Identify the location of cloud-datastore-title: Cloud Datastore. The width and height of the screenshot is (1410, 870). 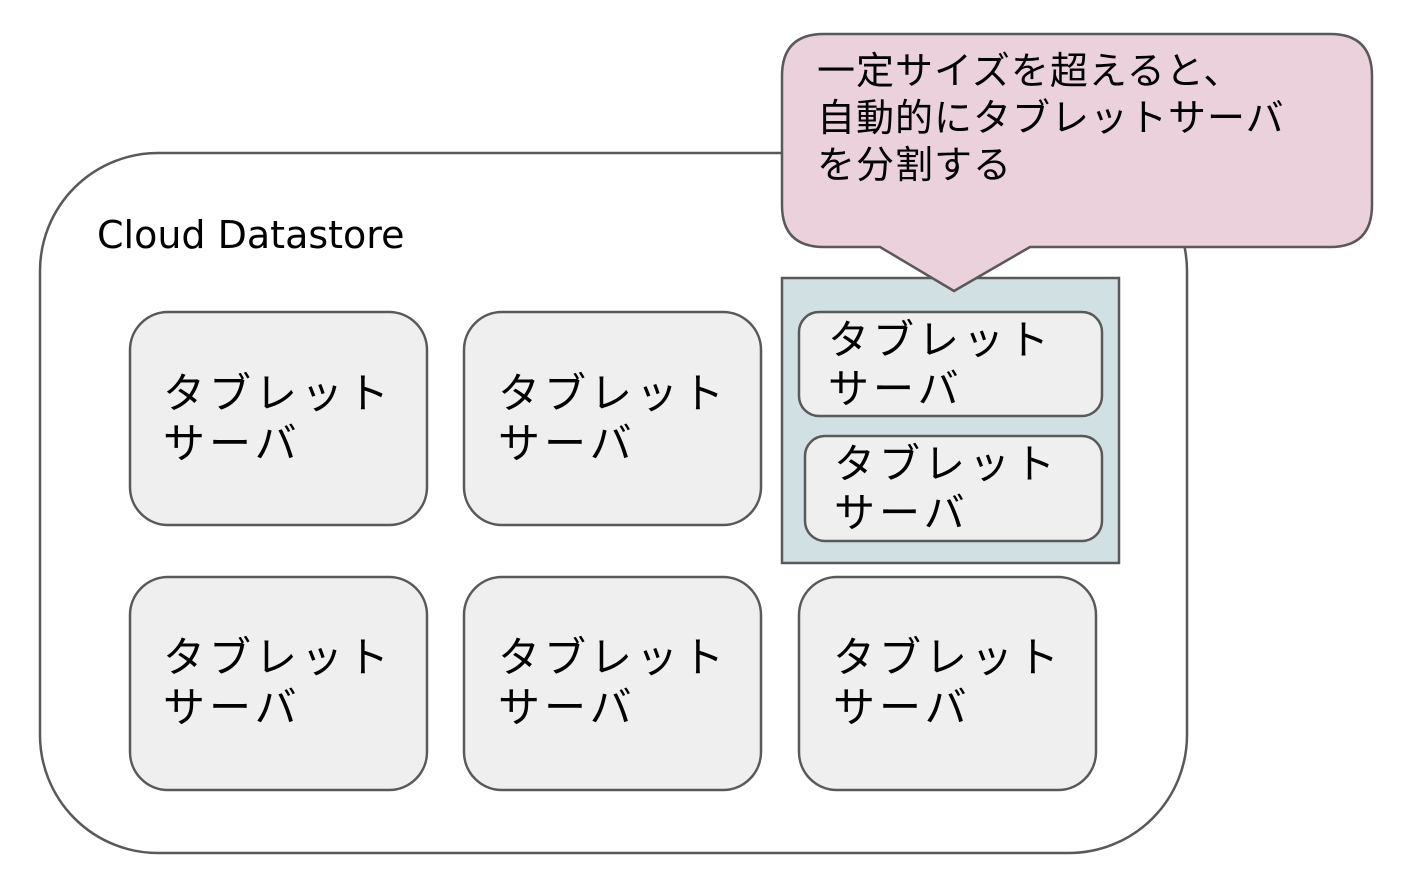
(250, 235).